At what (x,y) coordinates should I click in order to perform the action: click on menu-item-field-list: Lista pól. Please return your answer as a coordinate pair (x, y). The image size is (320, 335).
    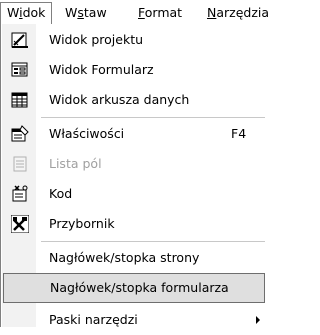
    Looking at the image, I should click on (133, 164).